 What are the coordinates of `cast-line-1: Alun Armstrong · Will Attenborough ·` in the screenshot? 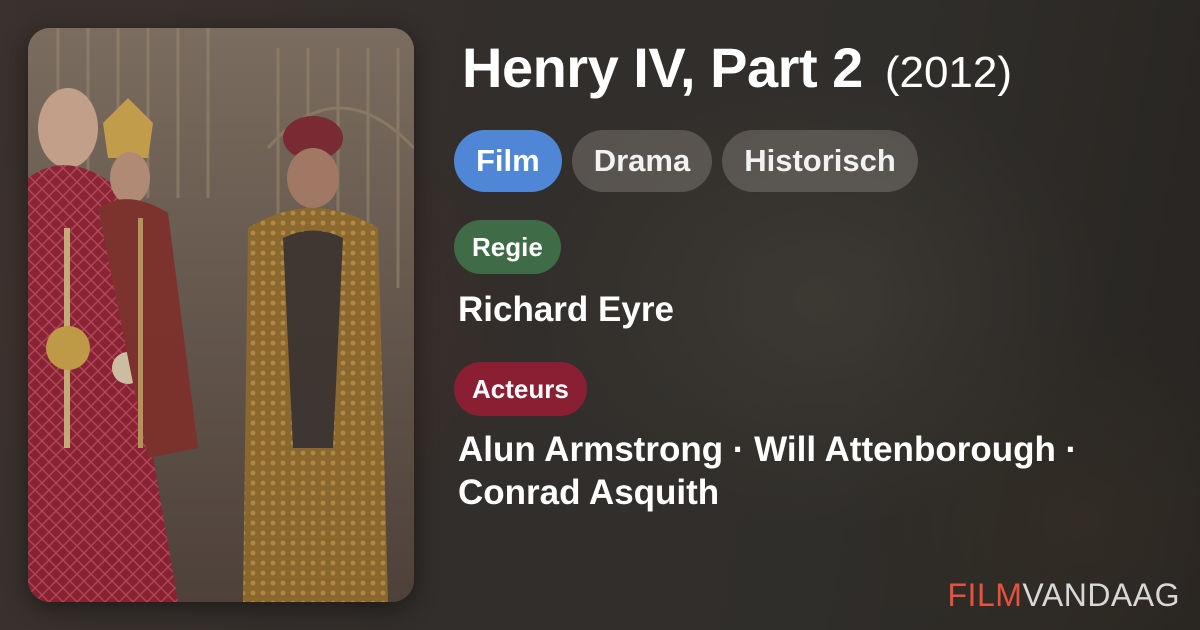 It's located at (808, 449).